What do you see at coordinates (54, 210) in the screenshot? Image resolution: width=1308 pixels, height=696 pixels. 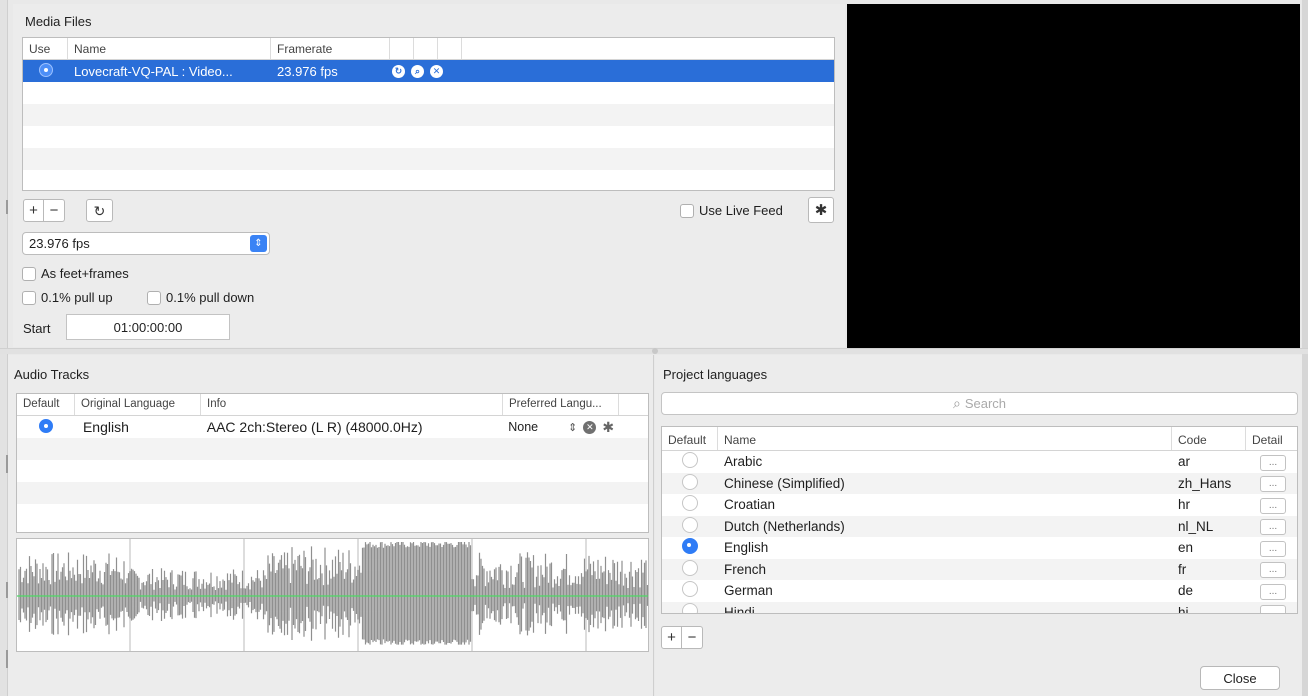 I see `remove-media-button: −` at bounding box center [54, 210].